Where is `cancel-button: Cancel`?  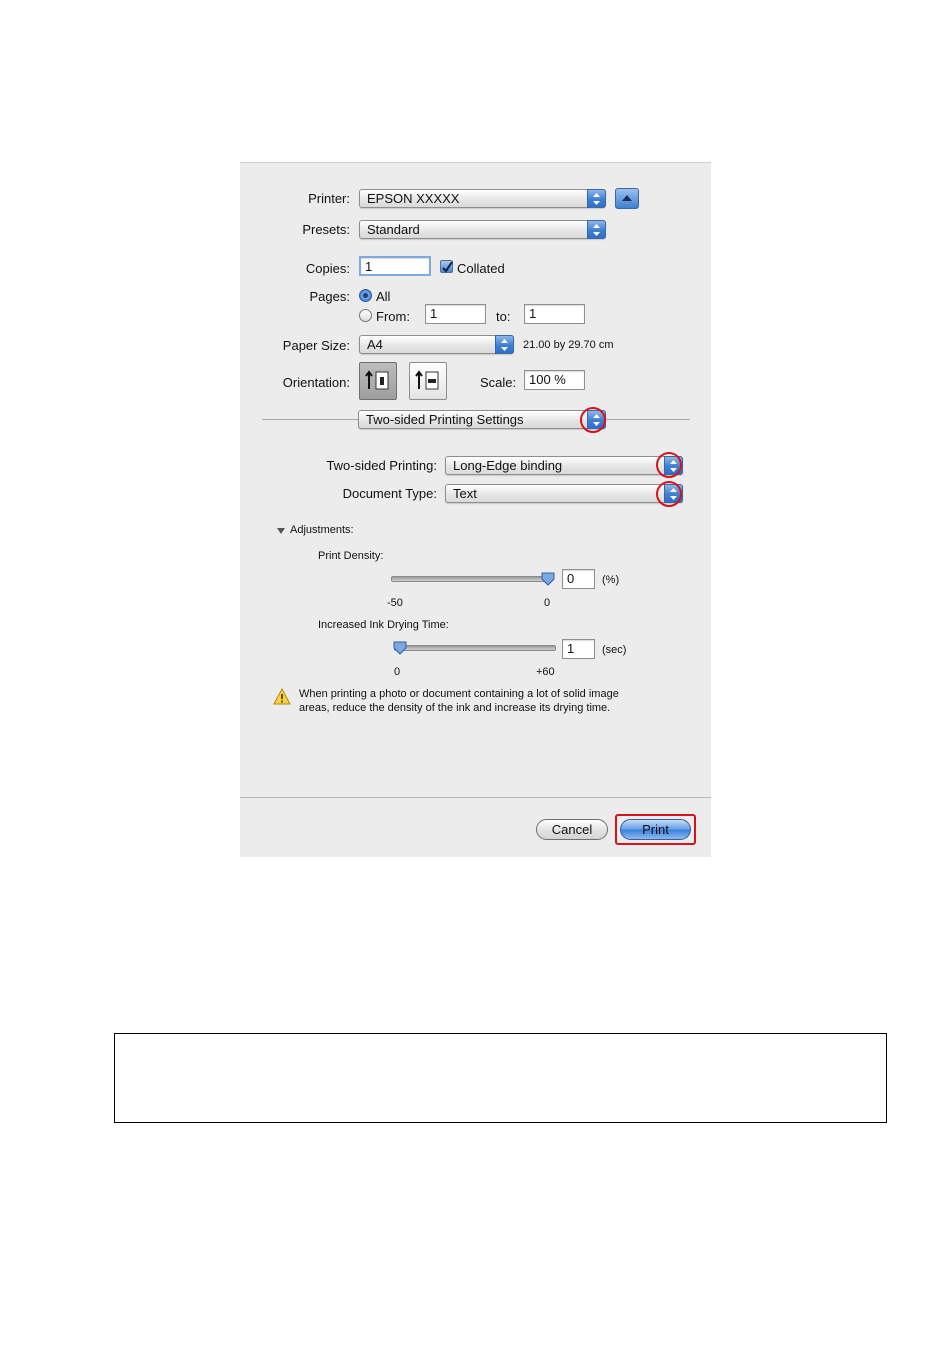 cancel-button: Cancel is located at coordinates (572, 829).